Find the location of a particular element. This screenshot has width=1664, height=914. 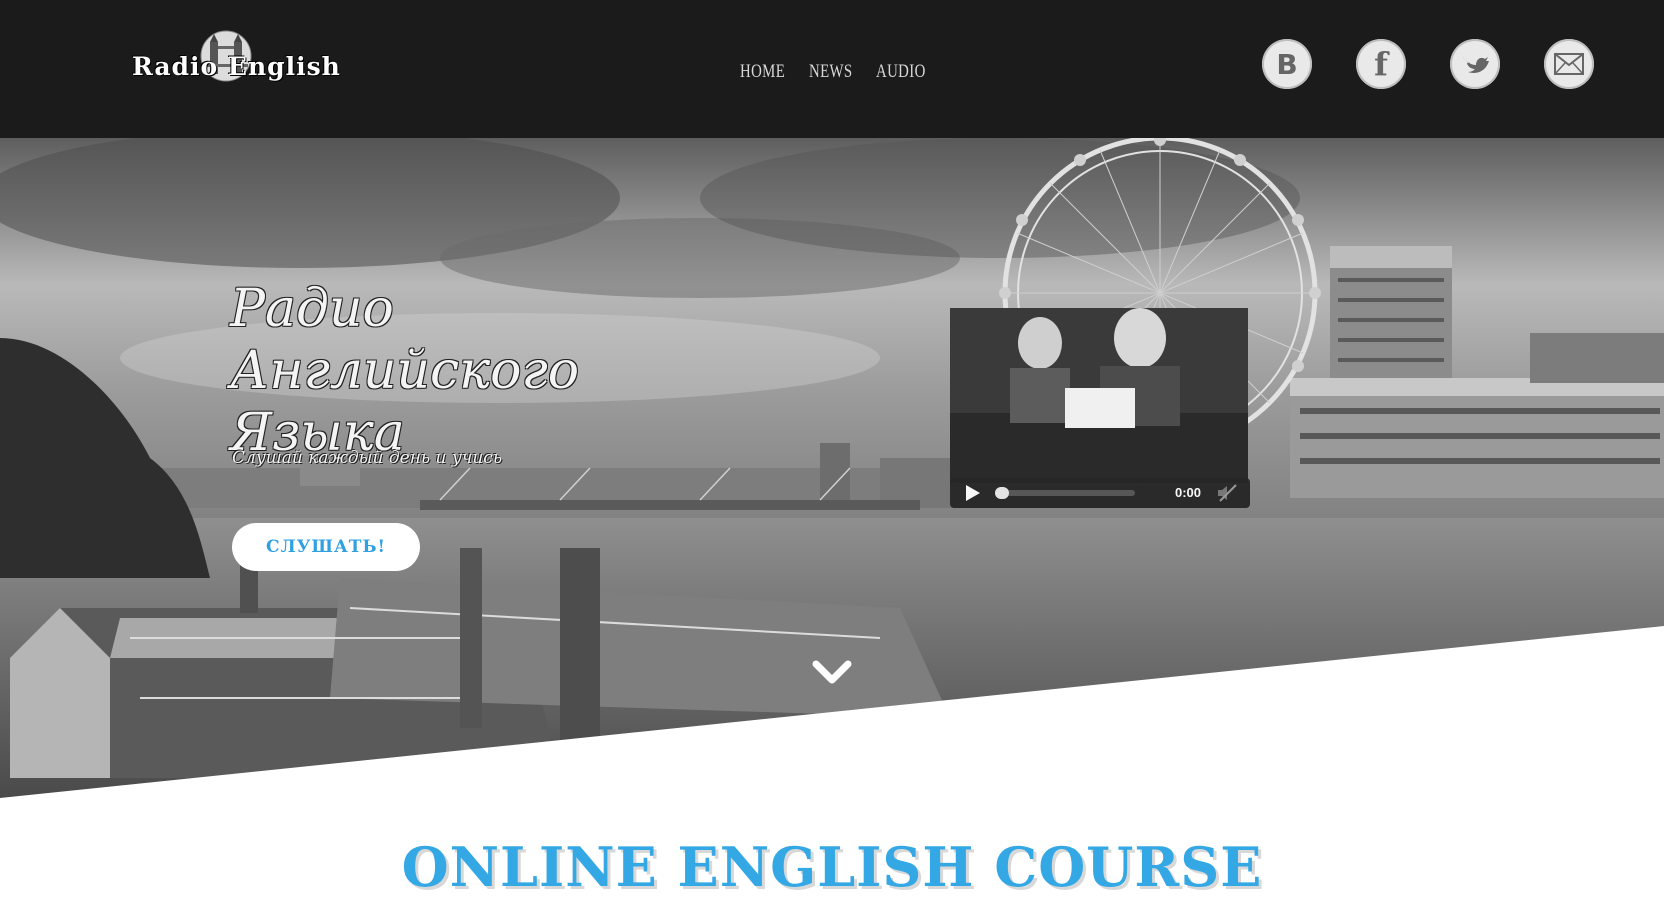

audio-player: 0:00 is located at coordinates (1100, 493).